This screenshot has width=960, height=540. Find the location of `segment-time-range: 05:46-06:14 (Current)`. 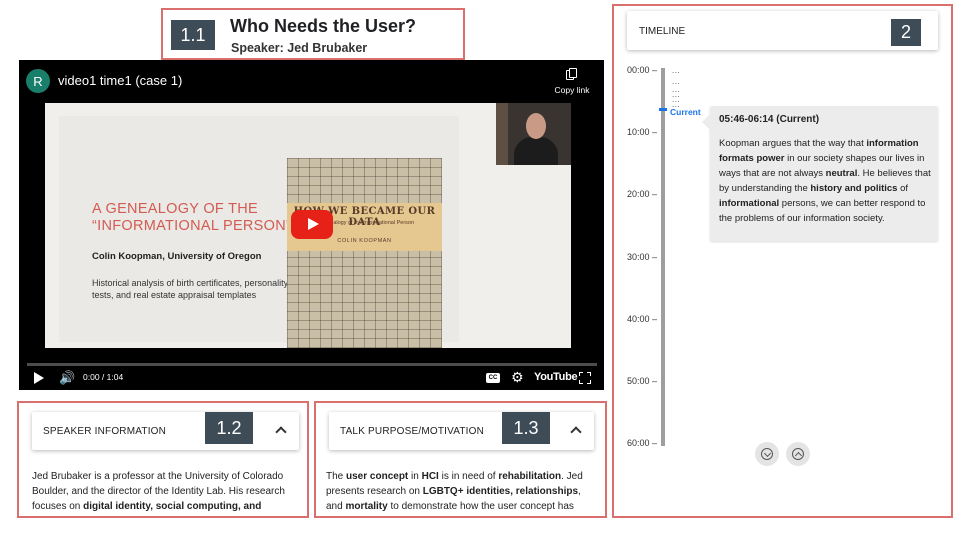

segment-time-range: 05:46-06:14 (Current) is located at coordinates (769, 119).